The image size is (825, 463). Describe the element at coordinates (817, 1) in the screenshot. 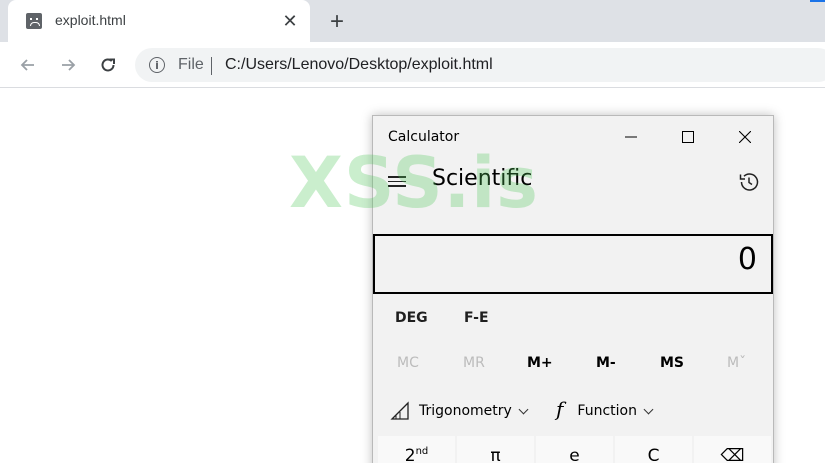

I see `window-accent` at that location.